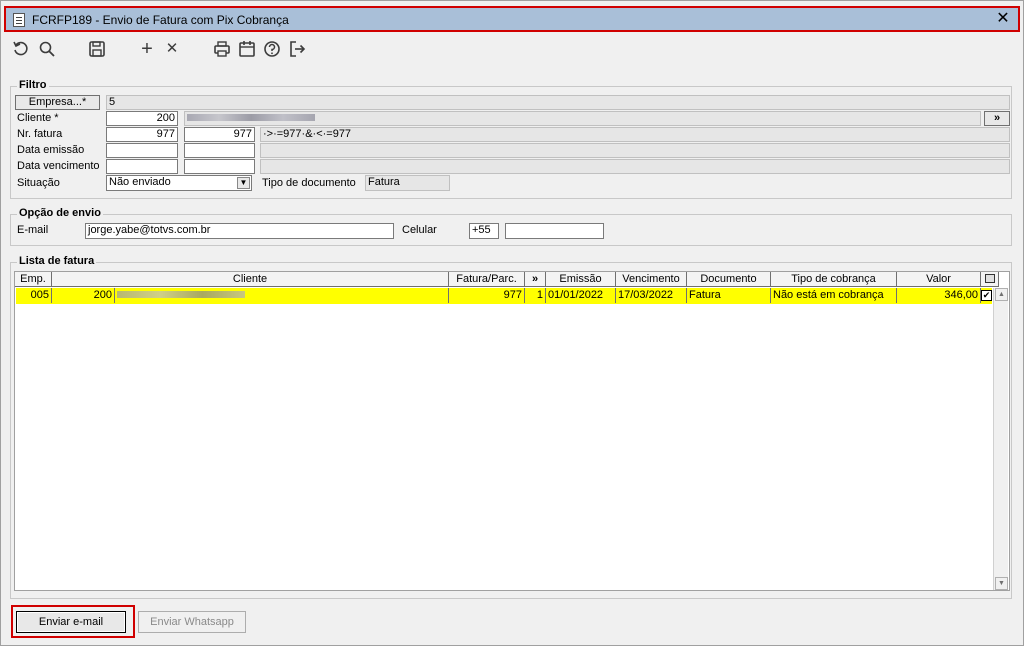 This screenshot has height=646, width=1024. What do you see at coordinates (834, 279) in the screenshot?
I see `column-header-tipo-cobranca: Tipo de cobrança` at bounding box center [834, 279].